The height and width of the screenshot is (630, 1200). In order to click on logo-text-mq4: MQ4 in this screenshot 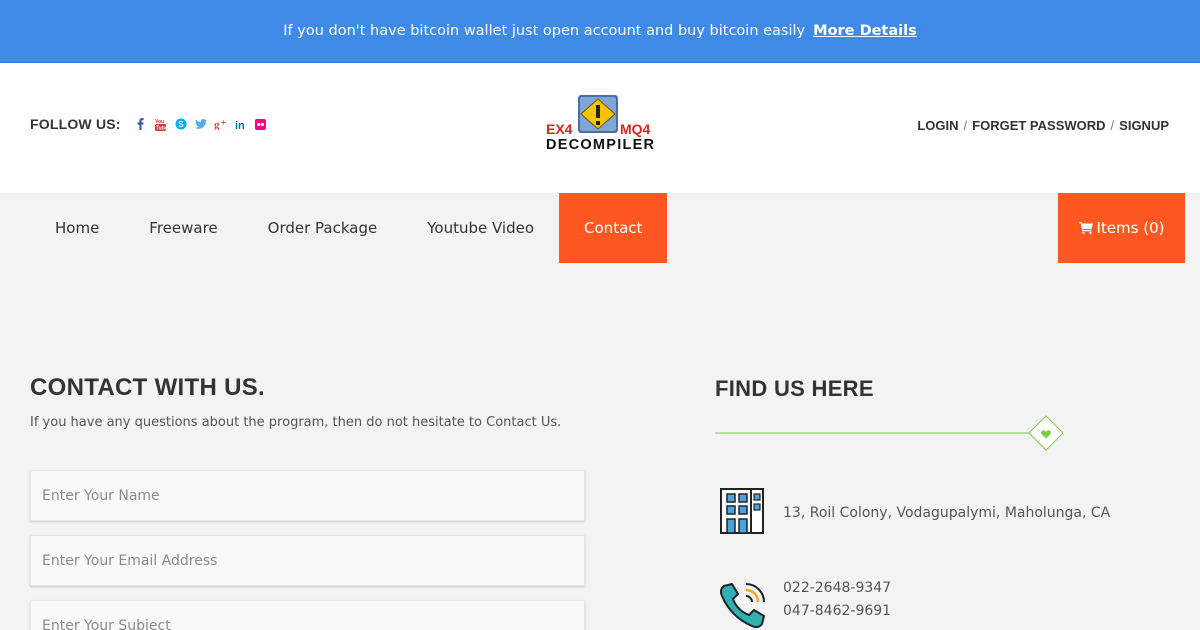, I will do `click(635, 129)`.